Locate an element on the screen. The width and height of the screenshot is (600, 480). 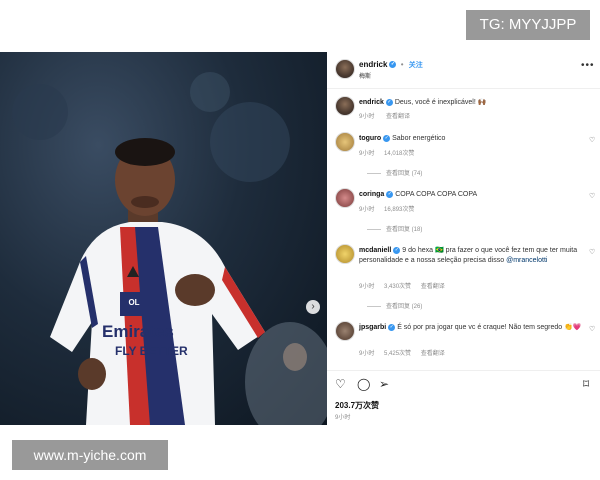
post-author-name: endrick is located at coordinates (373, 64).